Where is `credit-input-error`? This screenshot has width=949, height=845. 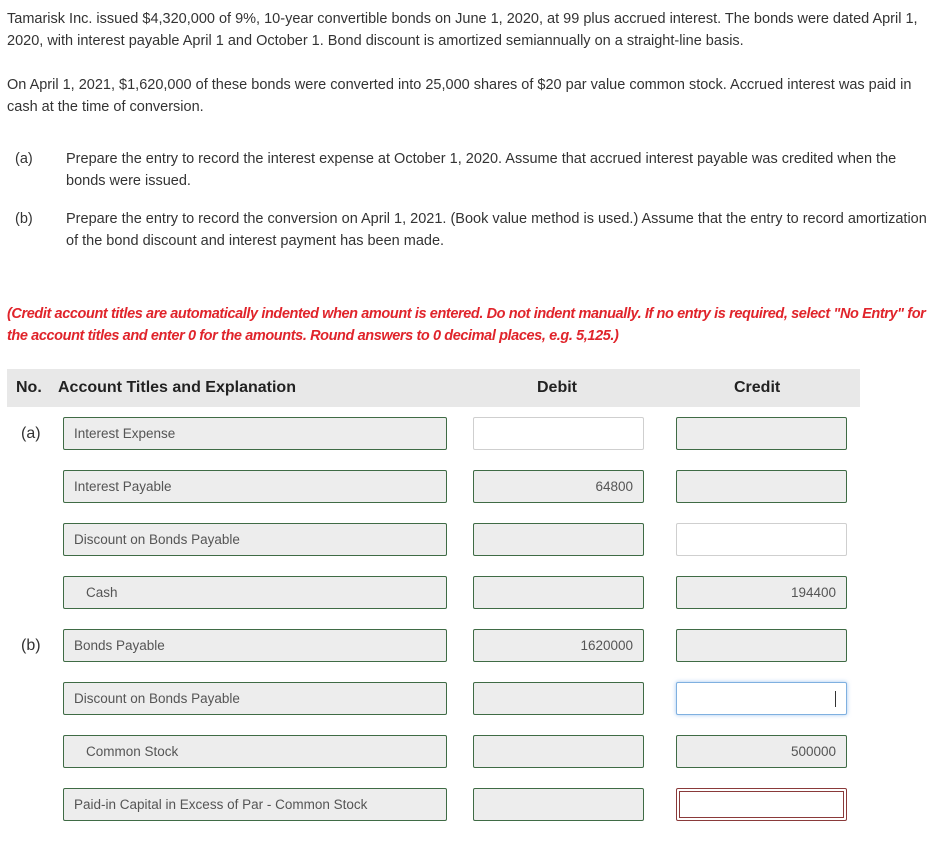
credit-input-error is located at coordinates (761, 804).